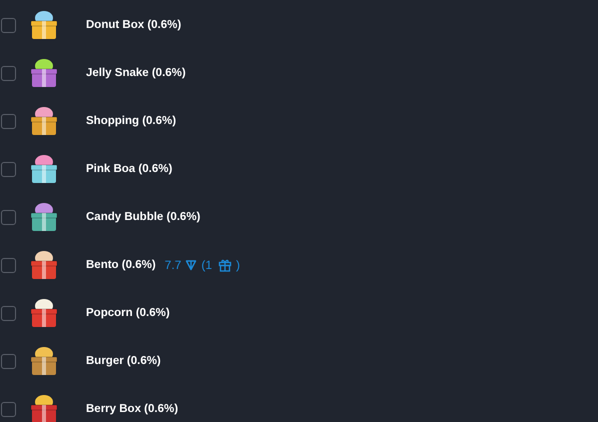  What do you see at coordinates (136, 73) in the screenshot?
I see `item-label: Jelly Snake (0.6%)` at bounding box center [136, 73].